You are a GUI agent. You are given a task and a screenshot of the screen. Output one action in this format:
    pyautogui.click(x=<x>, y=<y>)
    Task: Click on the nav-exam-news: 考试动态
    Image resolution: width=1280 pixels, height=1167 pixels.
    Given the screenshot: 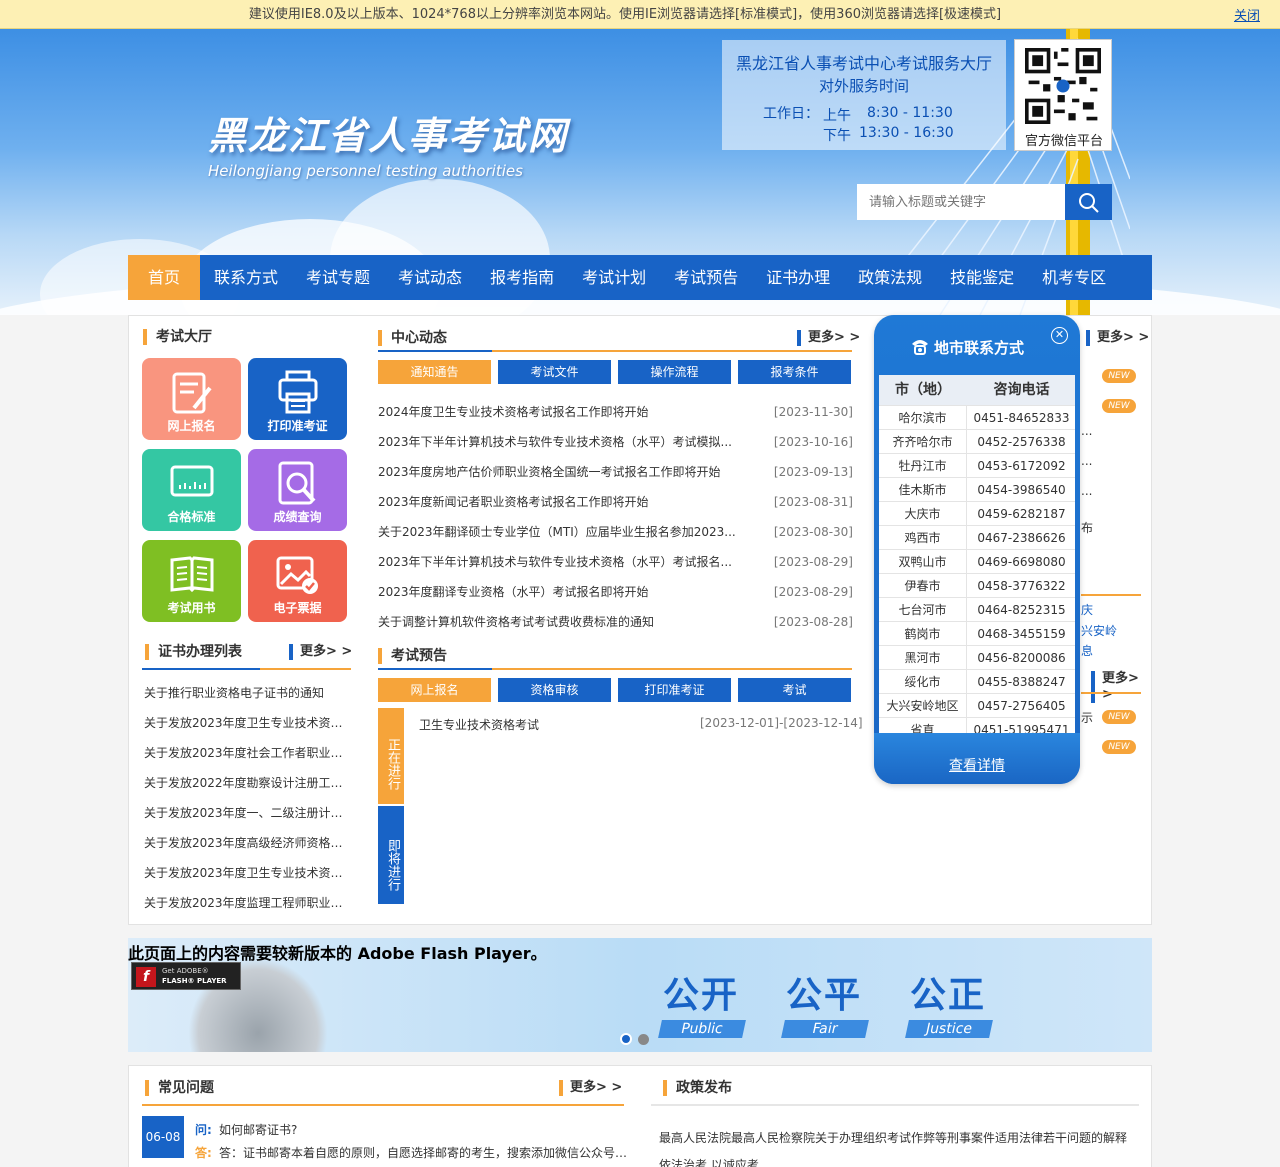 What is the action you would take?
    pyautogui.click(x=430, y=277)
    